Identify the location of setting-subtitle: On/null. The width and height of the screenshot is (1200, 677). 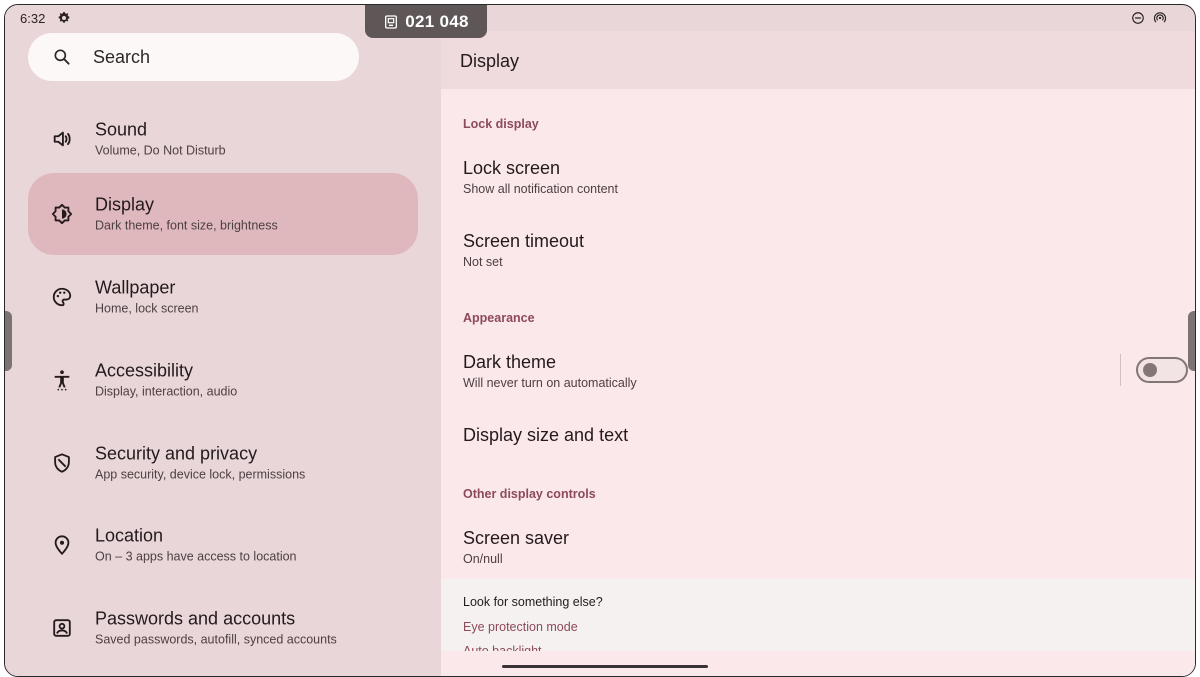
(483, 559).